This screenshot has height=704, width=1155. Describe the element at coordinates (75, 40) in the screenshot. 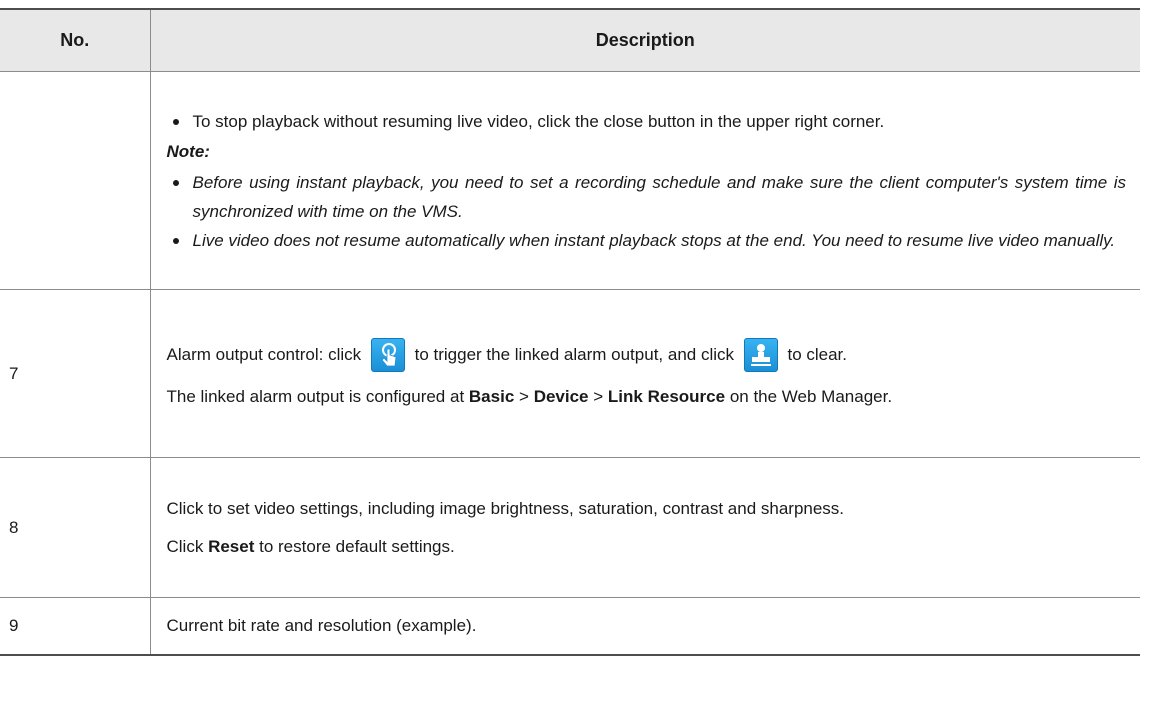

I see `header-no: No.` at that location.